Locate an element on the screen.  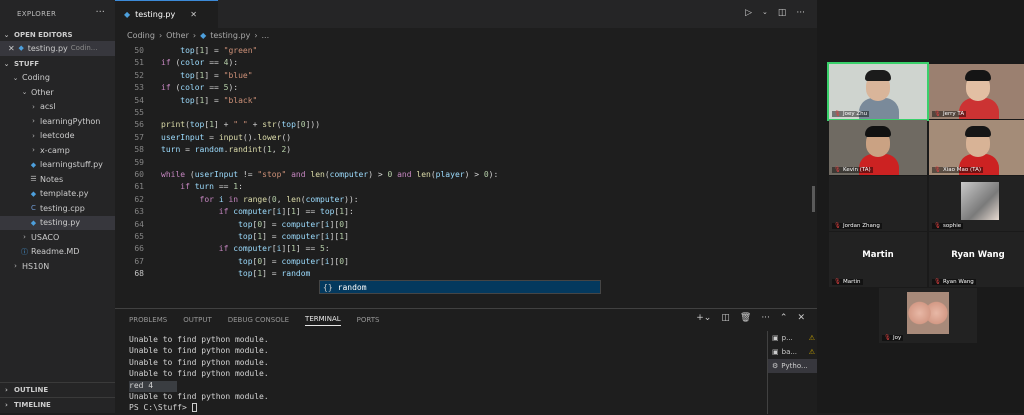
breadcrumb-item: testing.py is located at coordinates (230, 35).